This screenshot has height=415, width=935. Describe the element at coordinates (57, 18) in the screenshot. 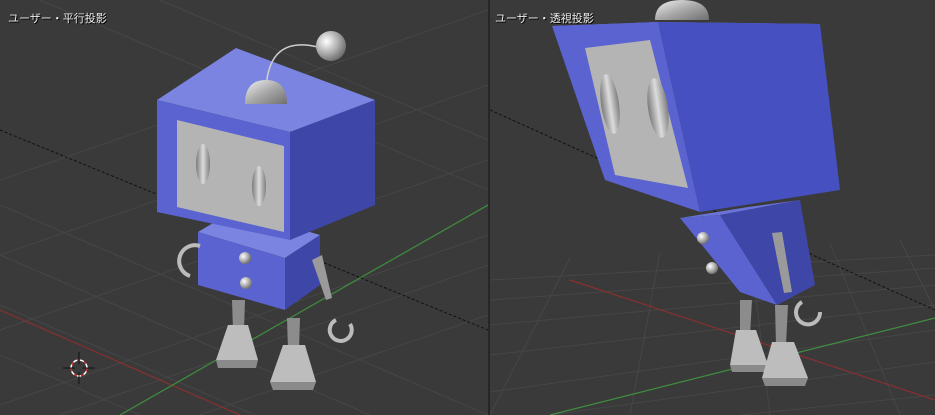

I see `viewport-label: ユーザー・平行投影` at that location.